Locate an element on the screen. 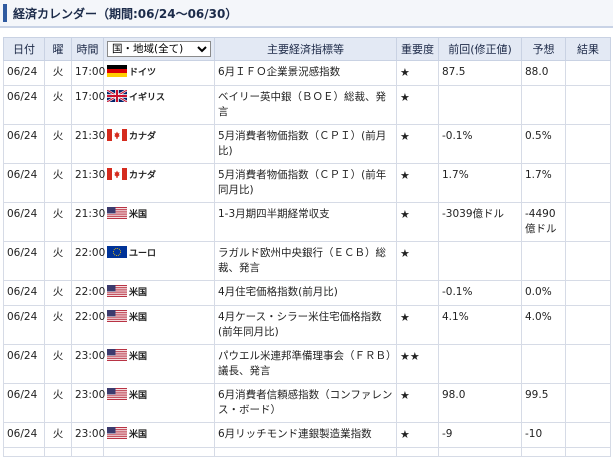 The width and height of the screenshot is (615, 462). row-time: 17:00 is located at coordinates (88, 73).